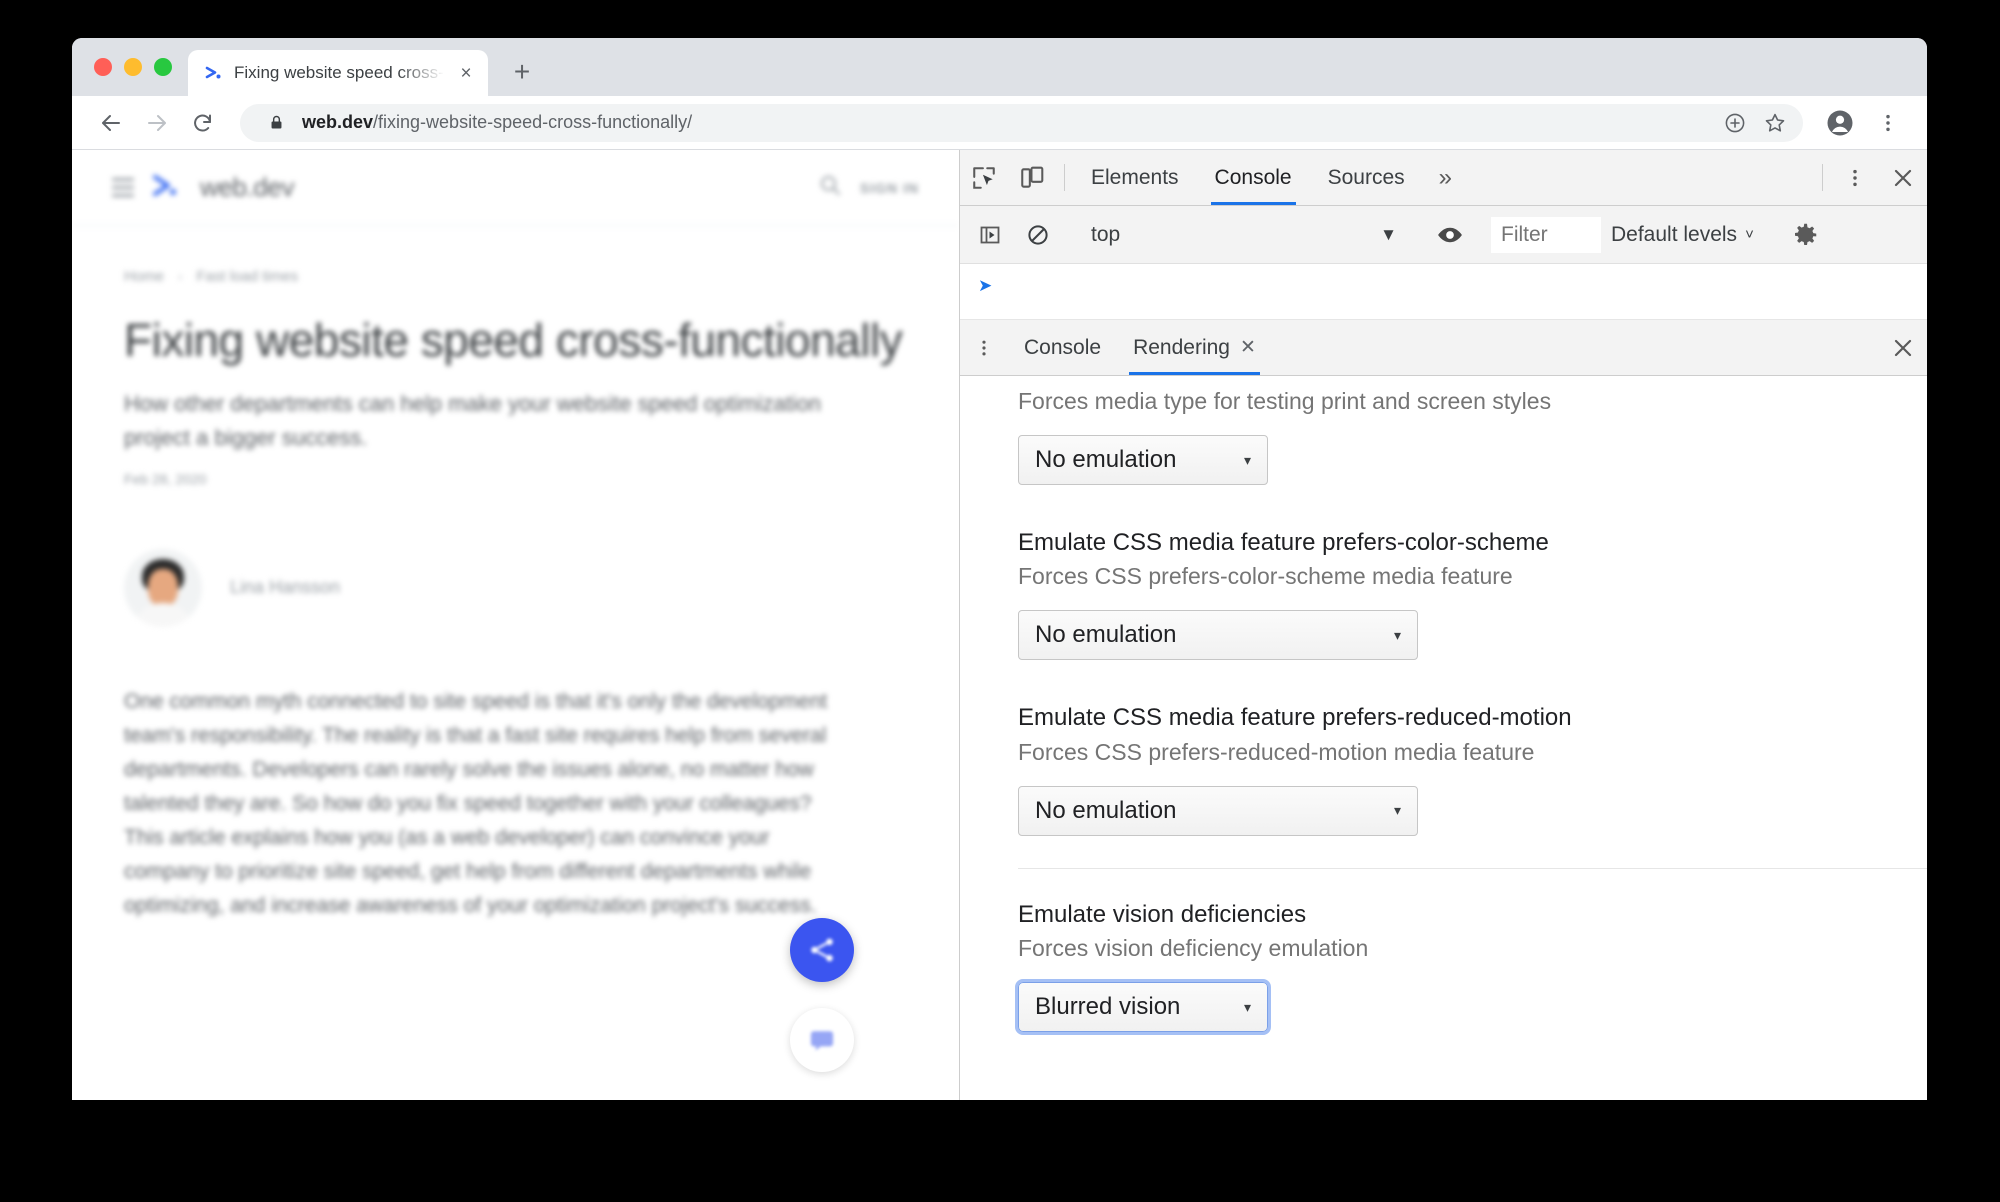 The width and height of the screenshot is (2000, 1202). Describe the element at coordinates (985, 285) in the screenshot. I see `console-prompt-caret-icon: ➤` at that location.